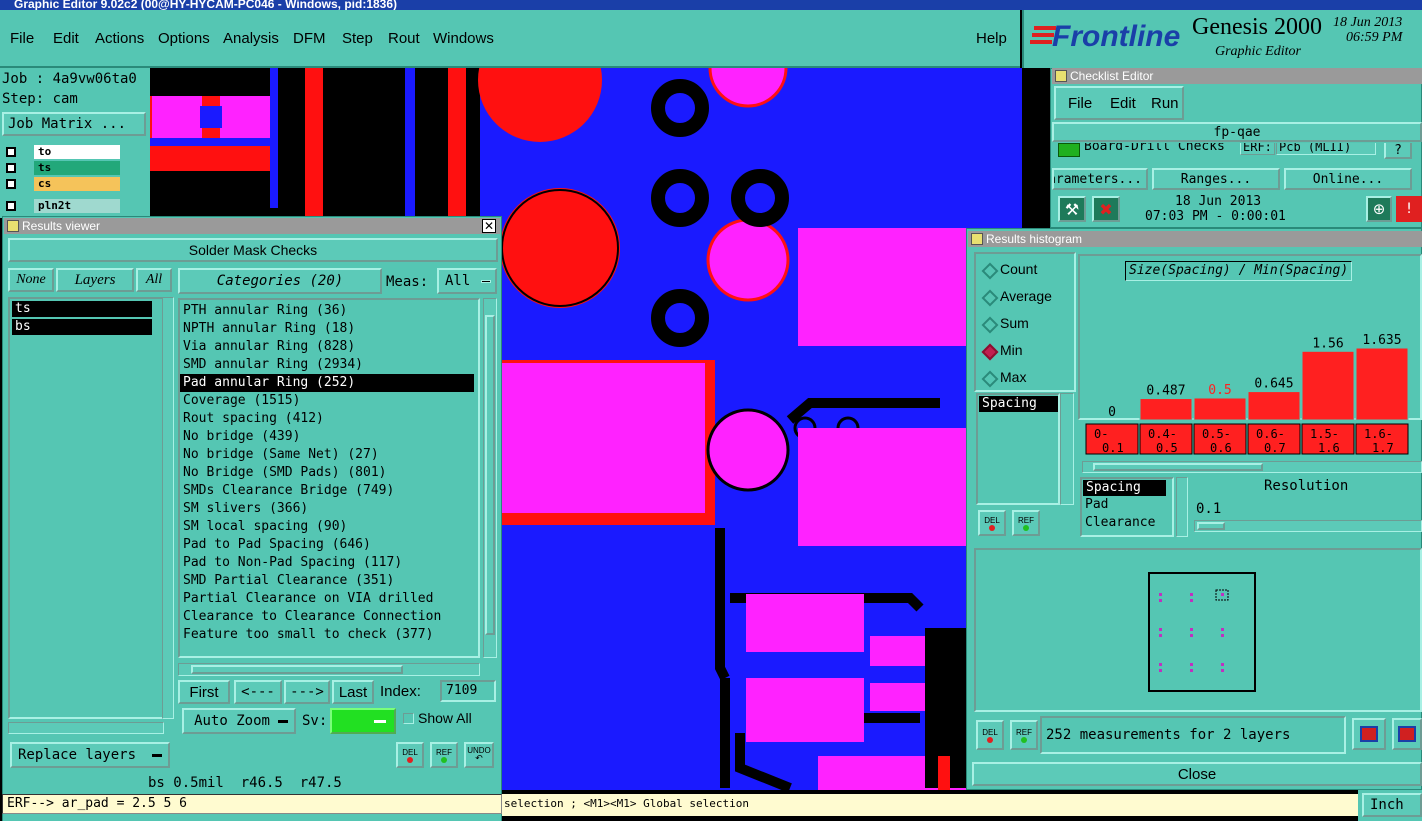  What do you see at coordinates (168, 508) in the screenshot?
I see `layer-list-scrollbar` at bounding box center [168, 508].